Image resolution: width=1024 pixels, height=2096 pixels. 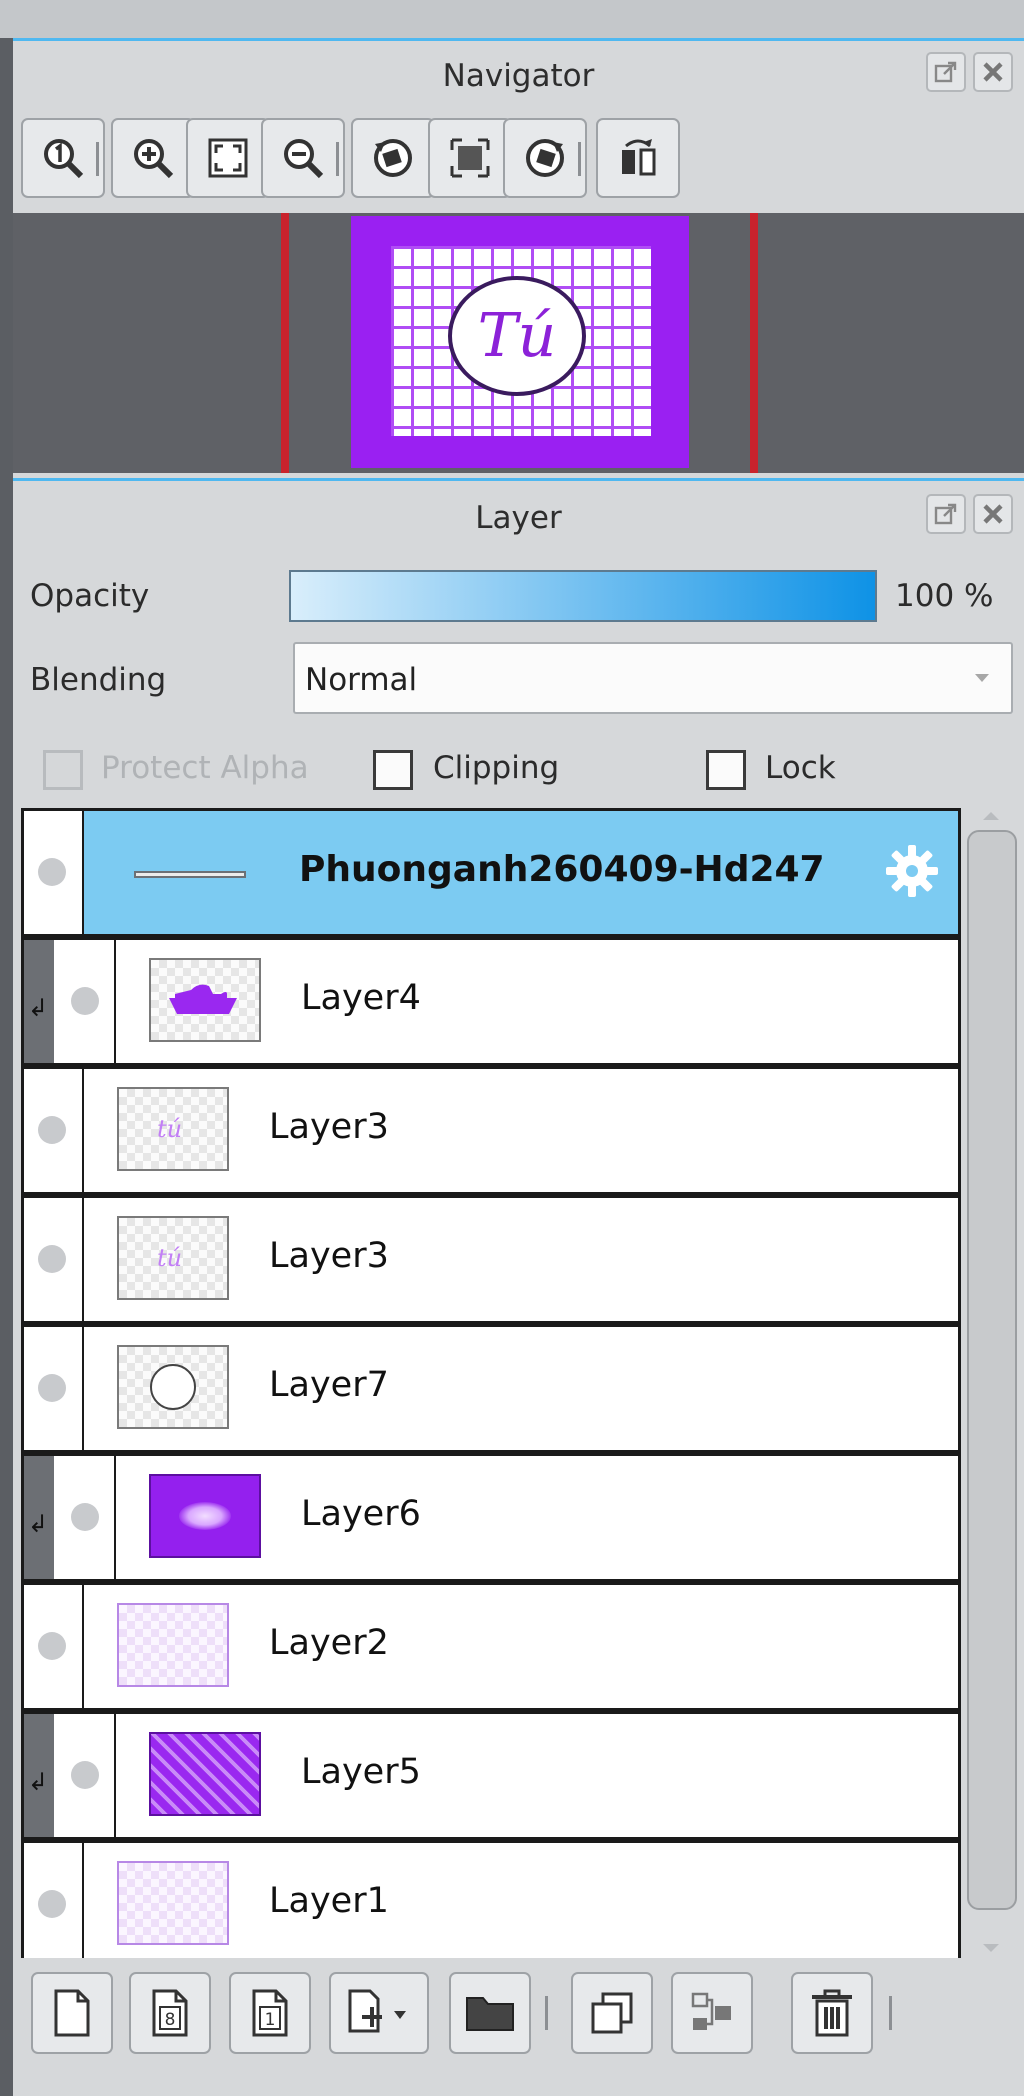 What do you see at coordinates (583, 596) in the screenshot?
I see `opacity-slider` at bounding box center [583, 596].